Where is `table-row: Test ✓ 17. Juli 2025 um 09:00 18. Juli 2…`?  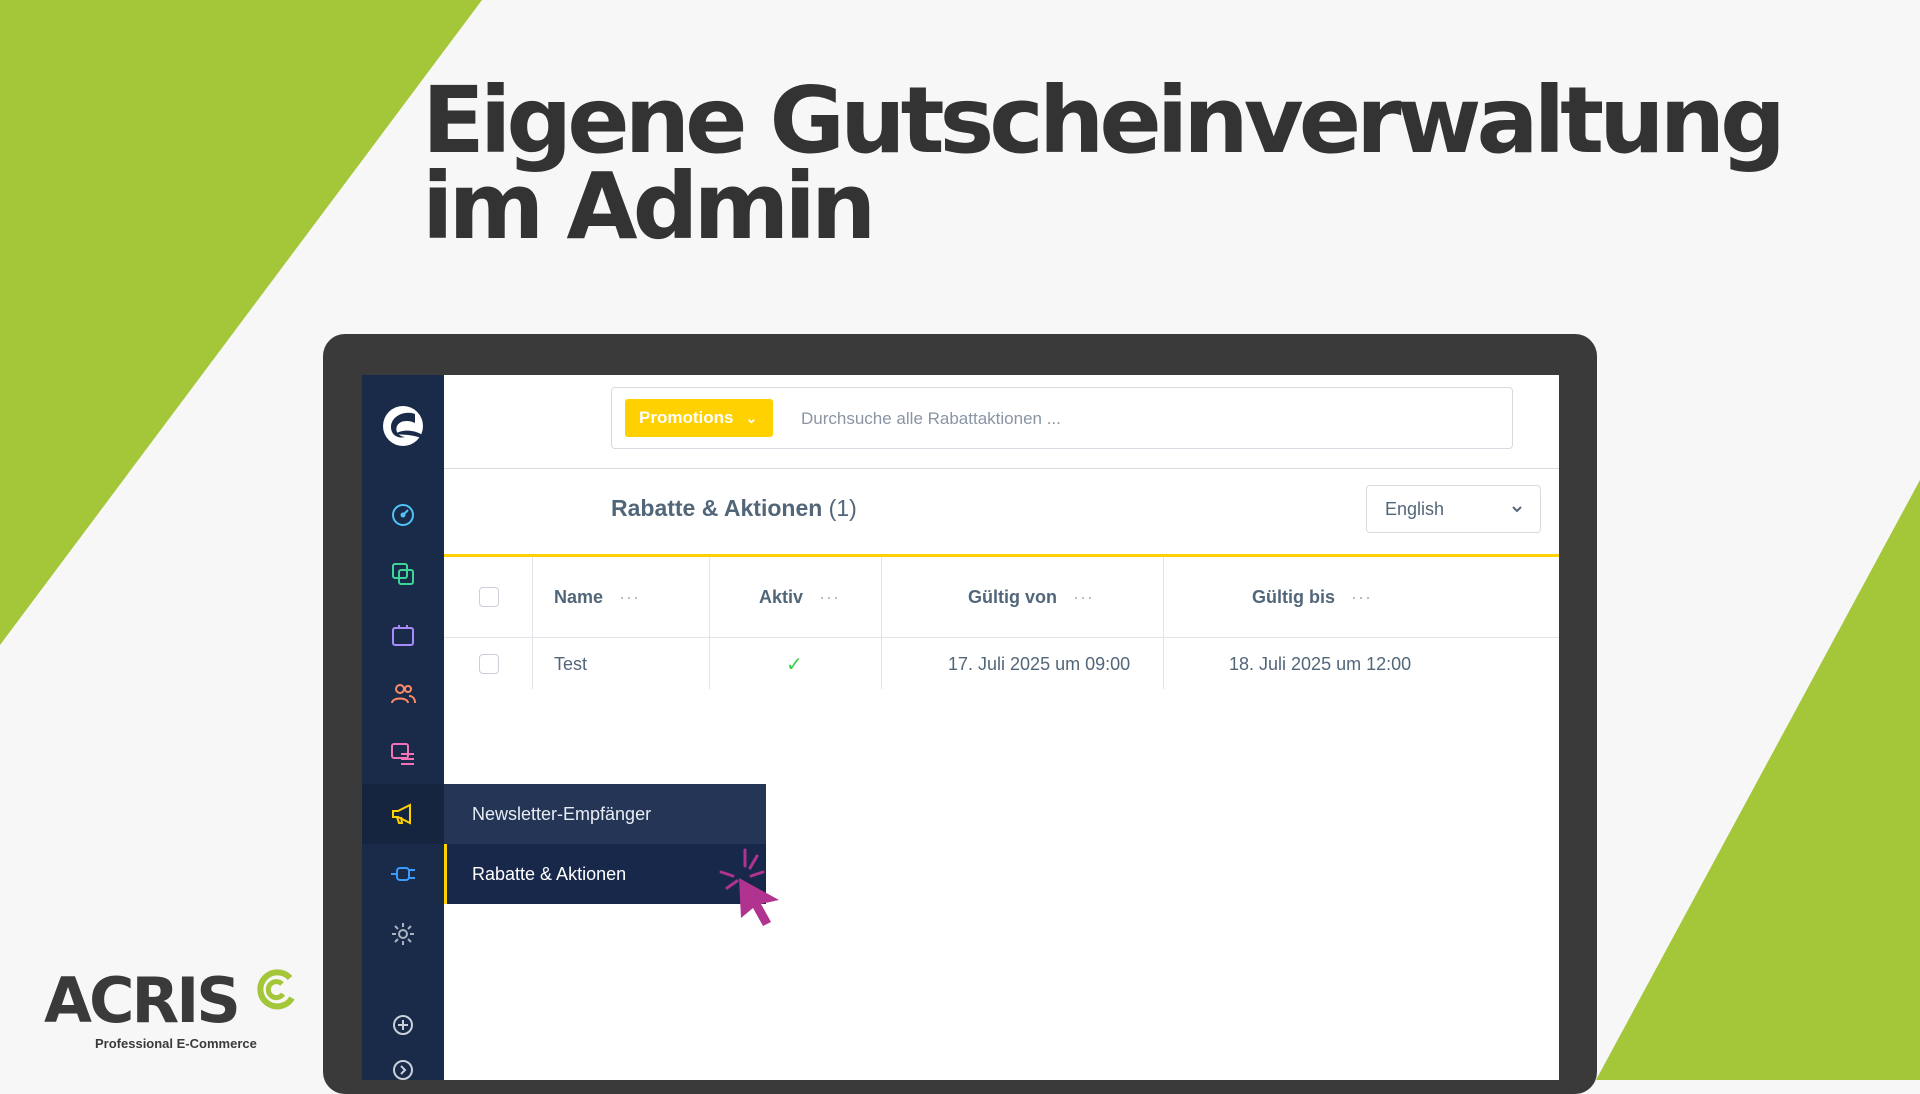
table-row: Test ✓ 17. Juli 2025 um 09:00 18. Juli 2… is located at coordinates (1001, 664).